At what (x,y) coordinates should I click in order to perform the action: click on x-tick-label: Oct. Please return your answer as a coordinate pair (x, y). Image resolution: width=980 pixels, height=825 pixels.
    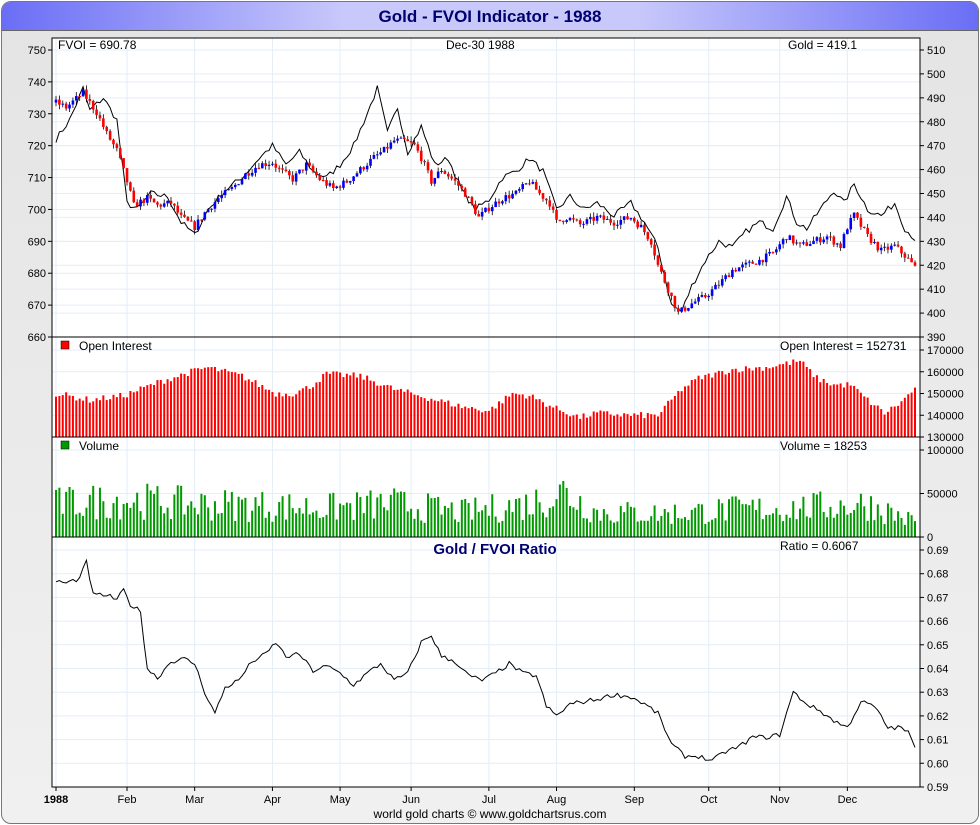
    Looking at the image, I should click on (708, 800).